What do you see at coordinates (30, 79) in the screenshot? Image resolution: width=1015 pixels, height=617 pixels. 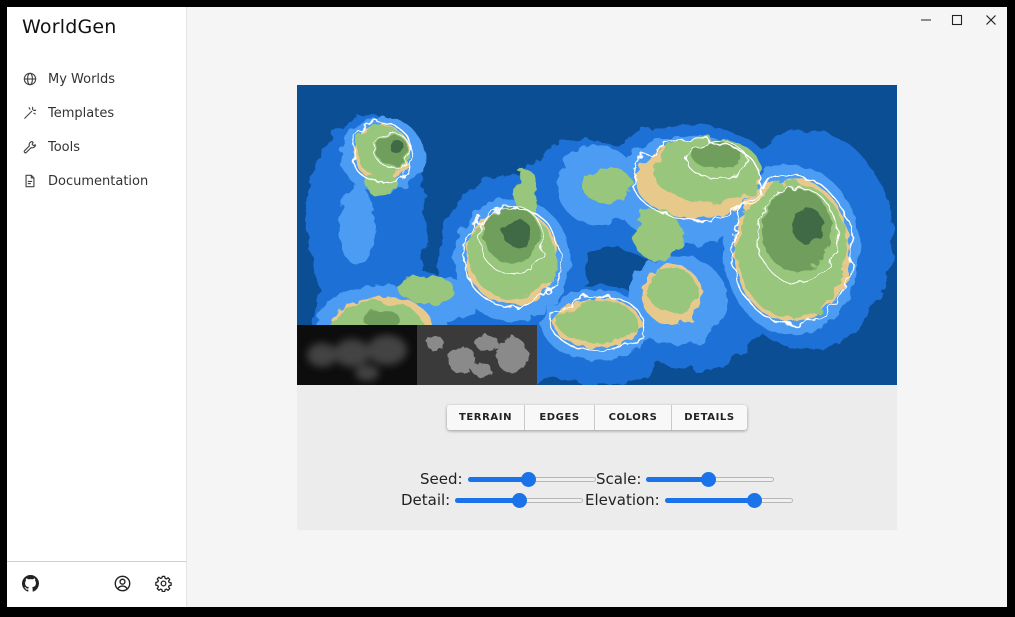 I see `globe-icon` at bounding box center [30, 79].